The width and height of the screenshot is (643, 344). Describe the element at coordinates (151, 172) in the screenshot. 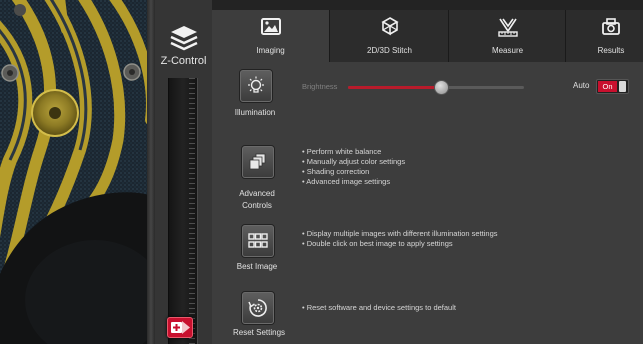

I see `splitter-handle` at that location.